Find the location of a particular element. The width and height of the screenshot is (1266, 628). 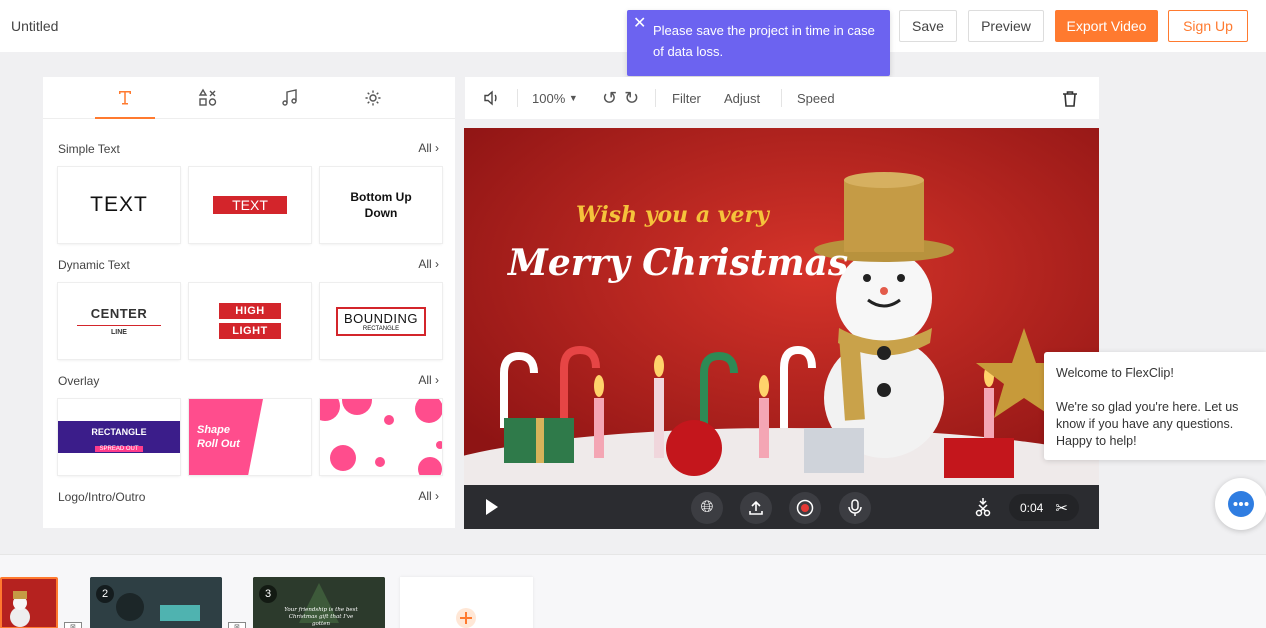

split-button is located at coordinates (983, 509).